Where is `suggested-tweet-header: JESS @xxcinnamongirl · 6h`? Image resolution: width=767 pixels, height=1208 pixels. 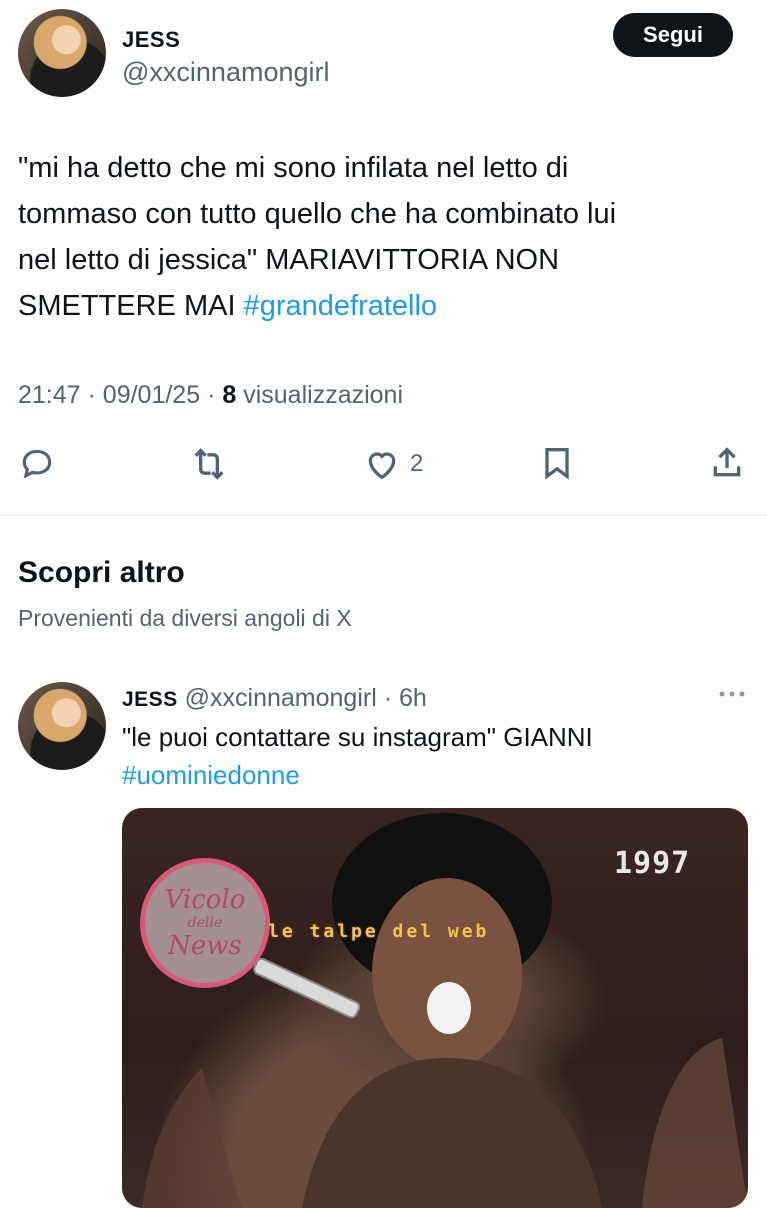
suggested-tweet-header: JESS @xxcinnamongirl · 6h is located at coordinates (274, 698).